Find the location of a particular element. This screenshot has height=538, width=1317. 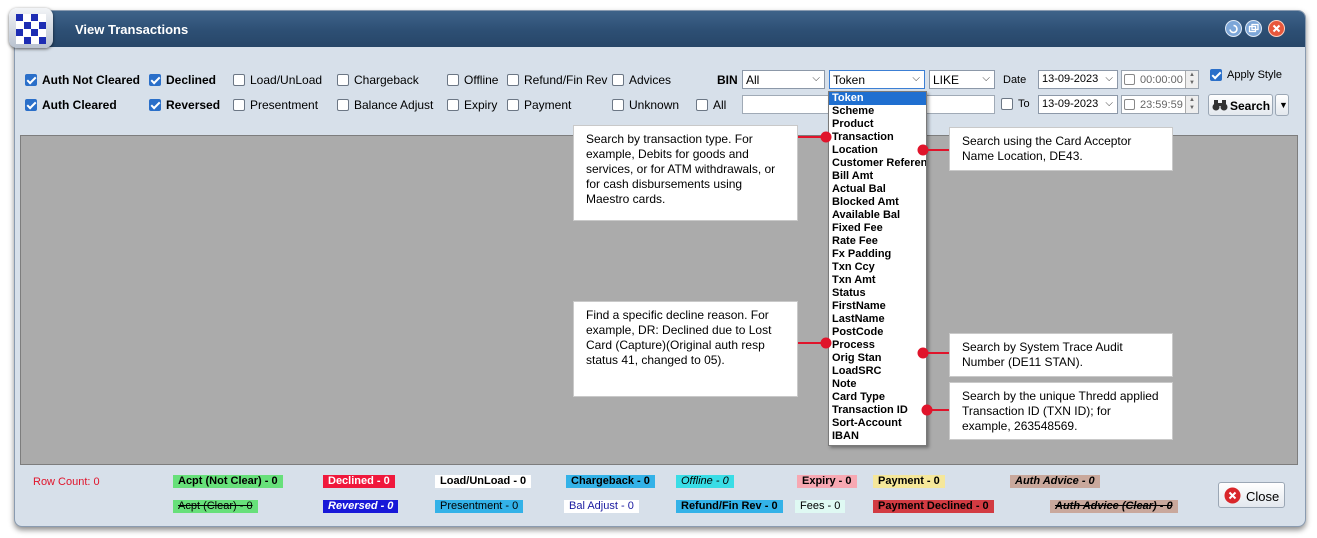

app-logo-icon is located at coordinates (31, 28).